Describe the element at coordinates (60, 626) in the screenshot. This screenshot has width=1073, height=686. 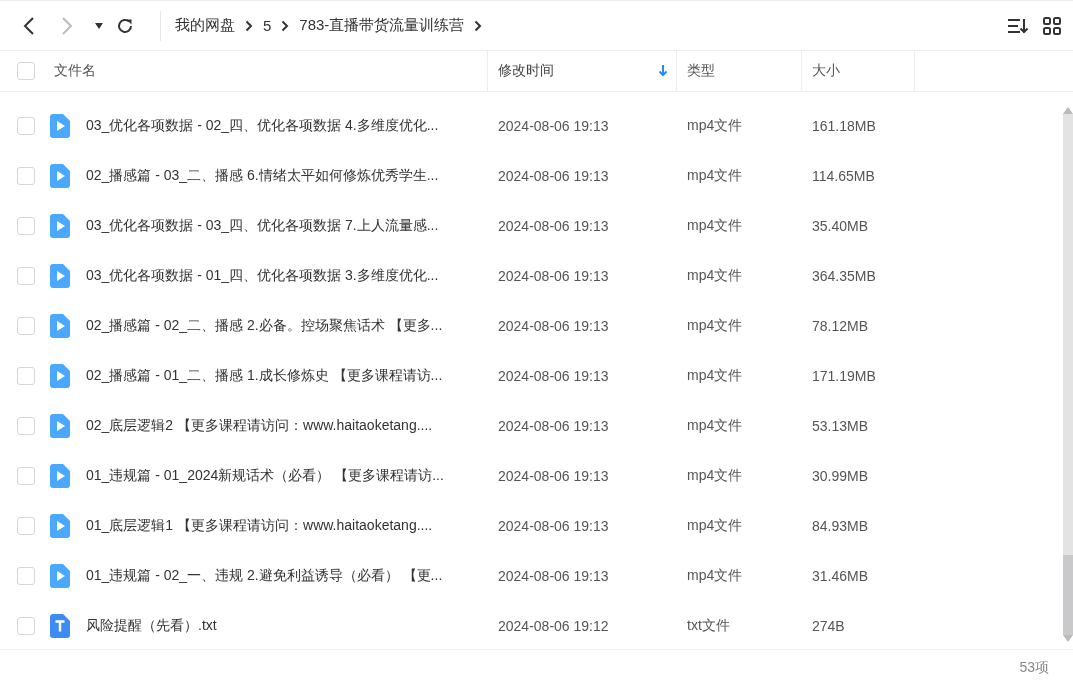
I see `text-file-icon` at that location.